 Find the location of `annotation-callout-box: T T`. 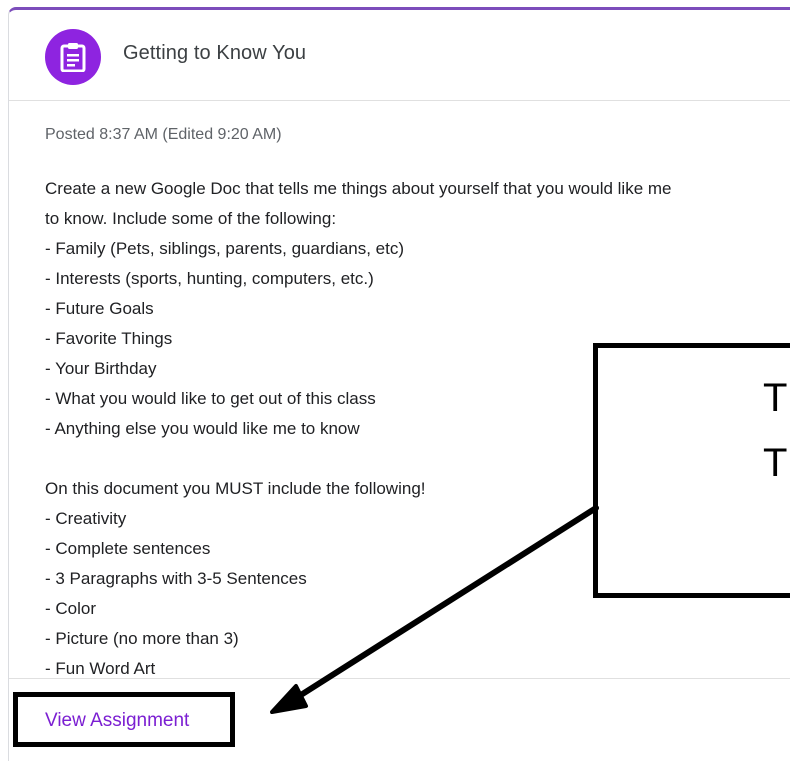

annotation-callout-box: T T is located at coordinates (691, 470).